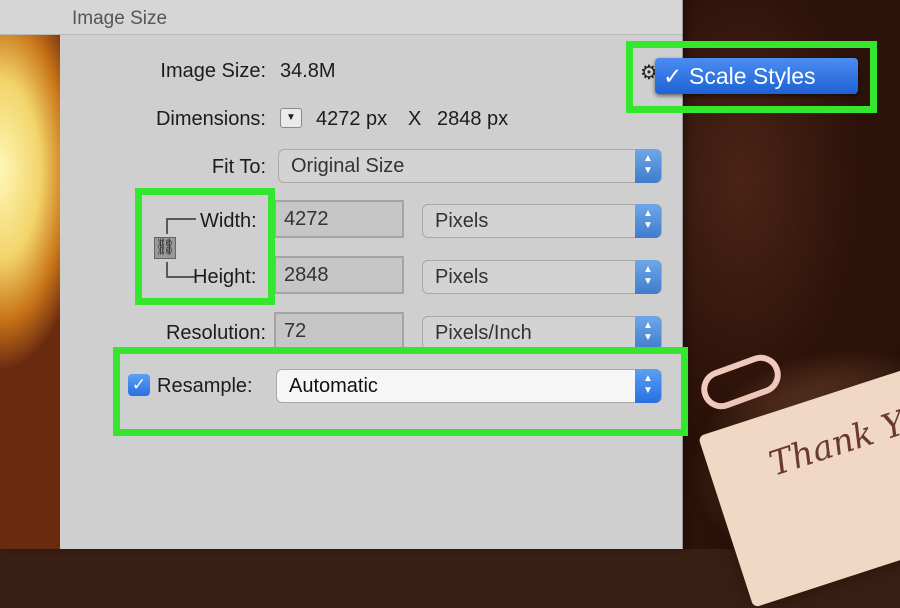 The image size is (900, 608). What do you see at coordinates (215, 333) in the screenshot?
I see `resolution-label: Resolution:` at bounding box center [215, 333].